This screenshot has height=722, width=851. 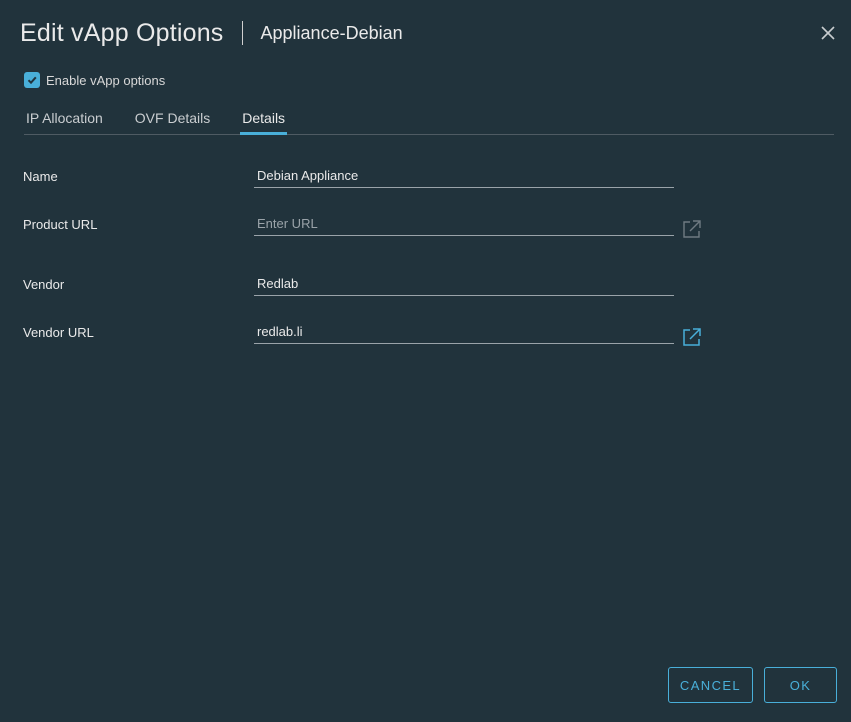 What do you see at coordinates (828, 33) in the screenshot?
I see `close-icon` at bounding box center [828, 33].